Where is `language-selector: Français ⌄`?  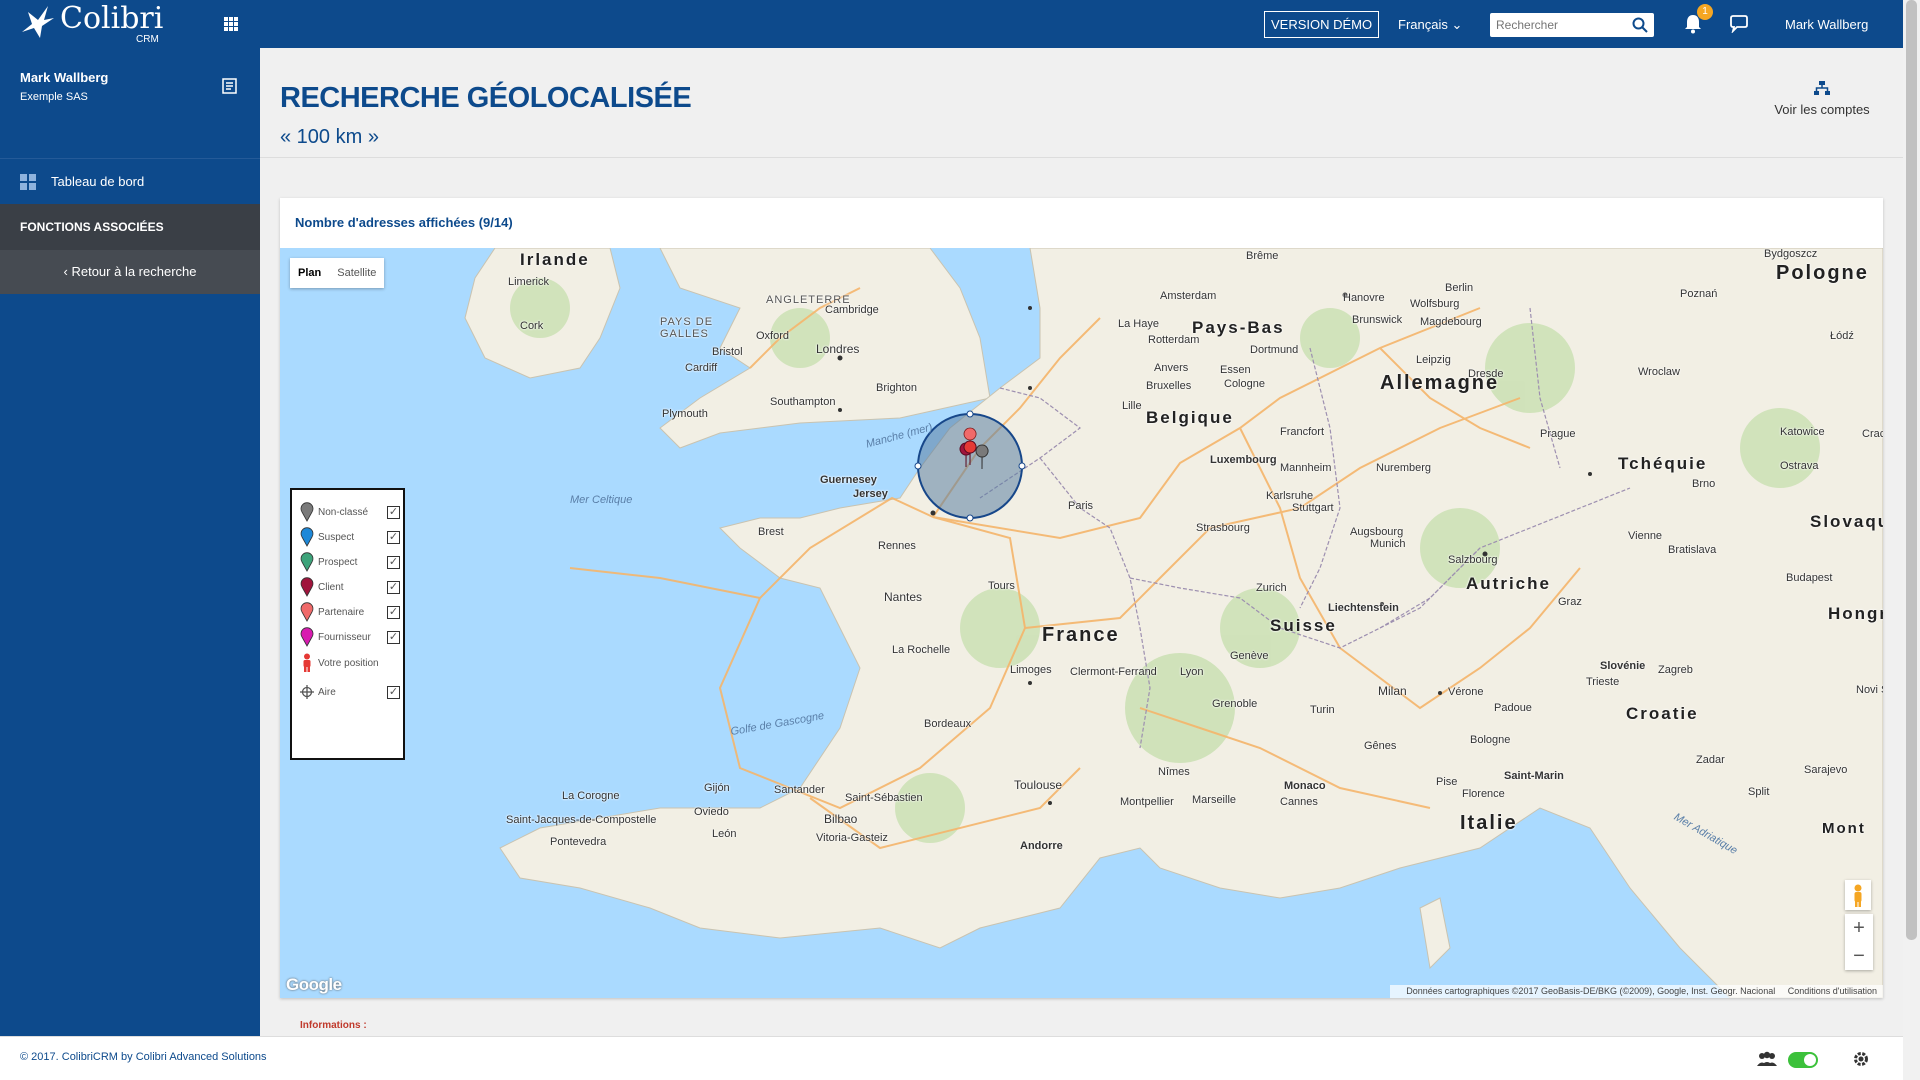
language-selector: Français ⌄ is located at coordinates (1430, 25).